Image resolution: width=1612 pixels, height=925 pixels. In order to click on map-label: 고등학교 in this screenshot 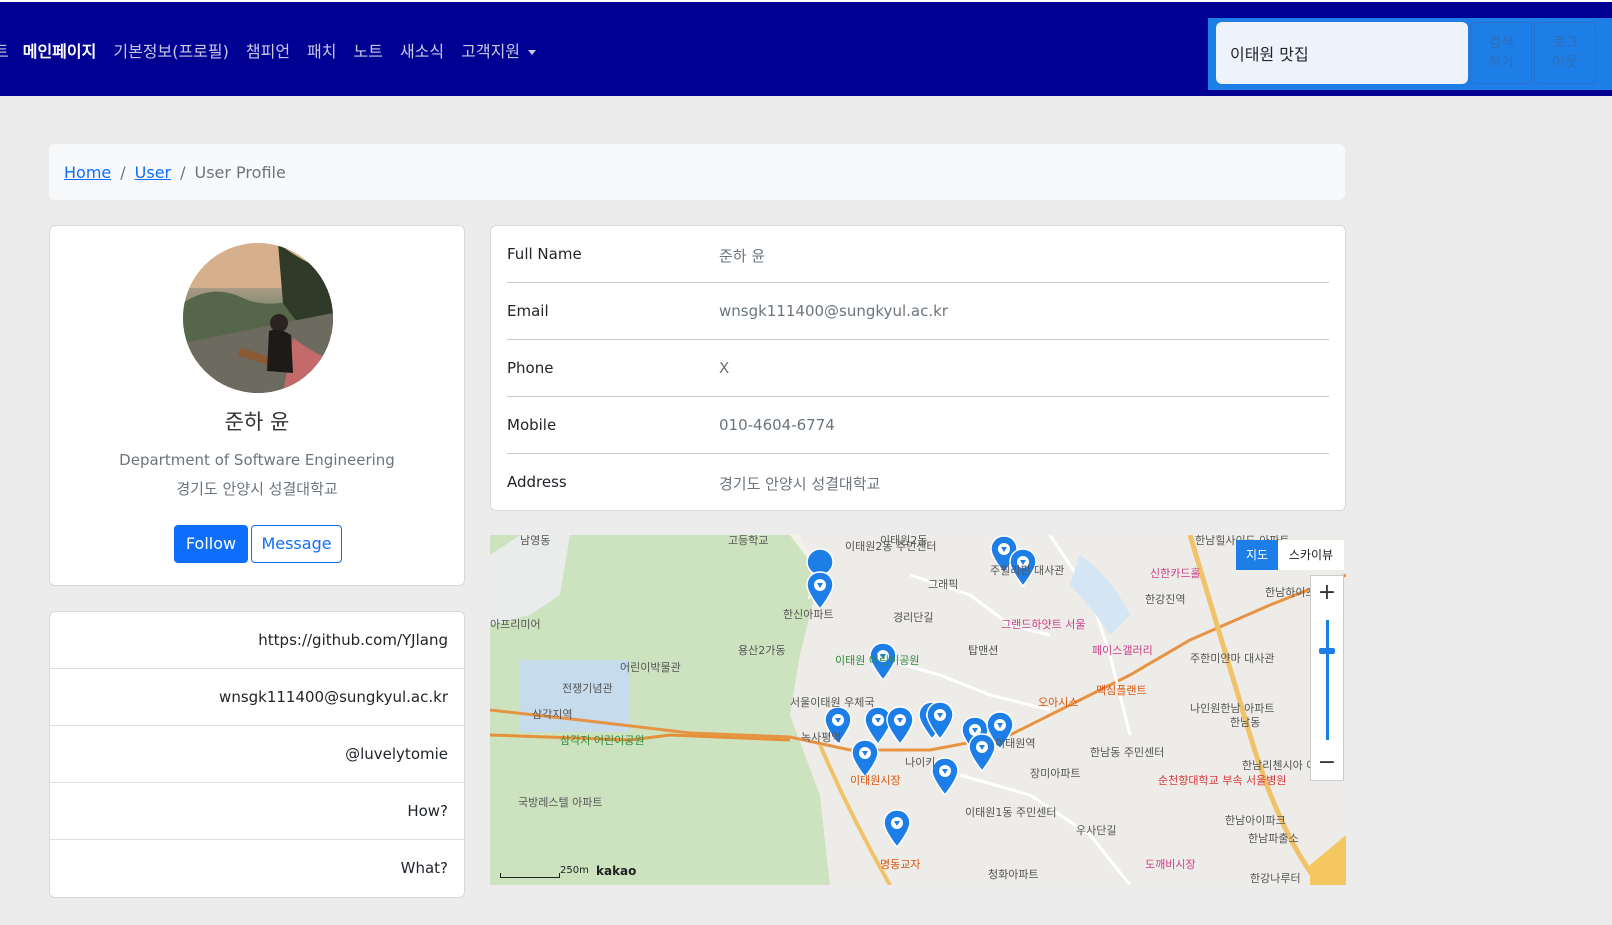, I will do `click(748, 541)`.